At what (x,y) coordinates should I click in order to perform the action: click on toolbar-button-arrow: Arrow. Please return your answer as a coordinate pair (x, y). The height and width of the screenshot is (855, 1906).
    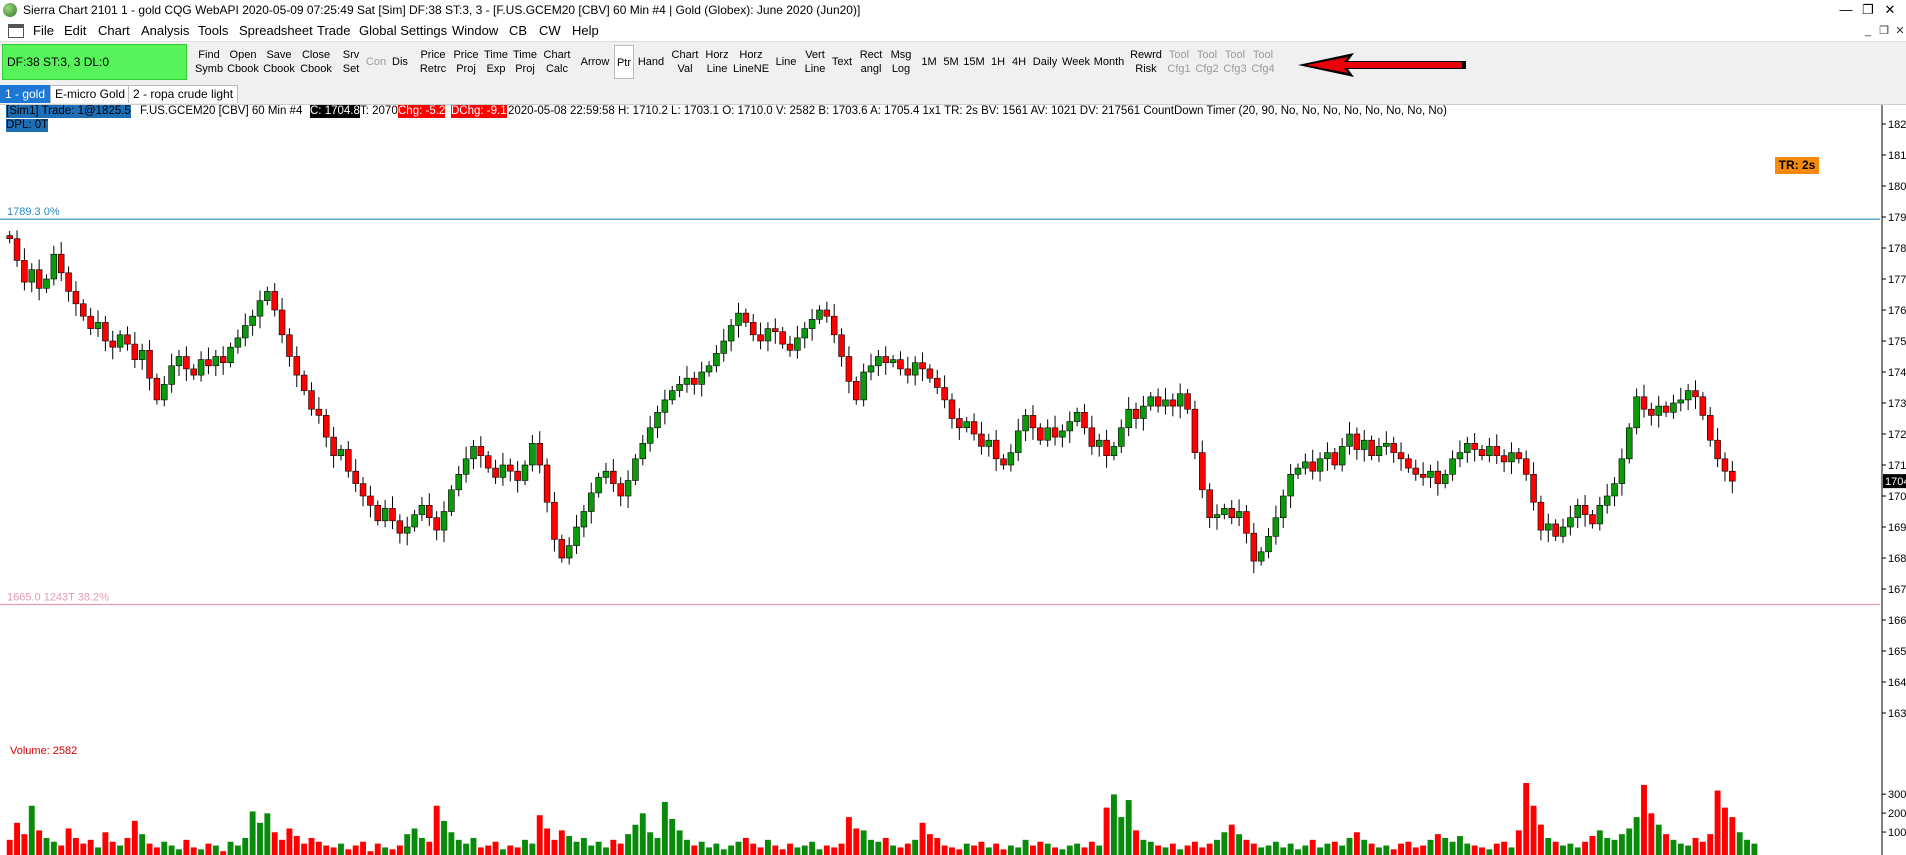
    Looking at the image, I should click on (595, 62).